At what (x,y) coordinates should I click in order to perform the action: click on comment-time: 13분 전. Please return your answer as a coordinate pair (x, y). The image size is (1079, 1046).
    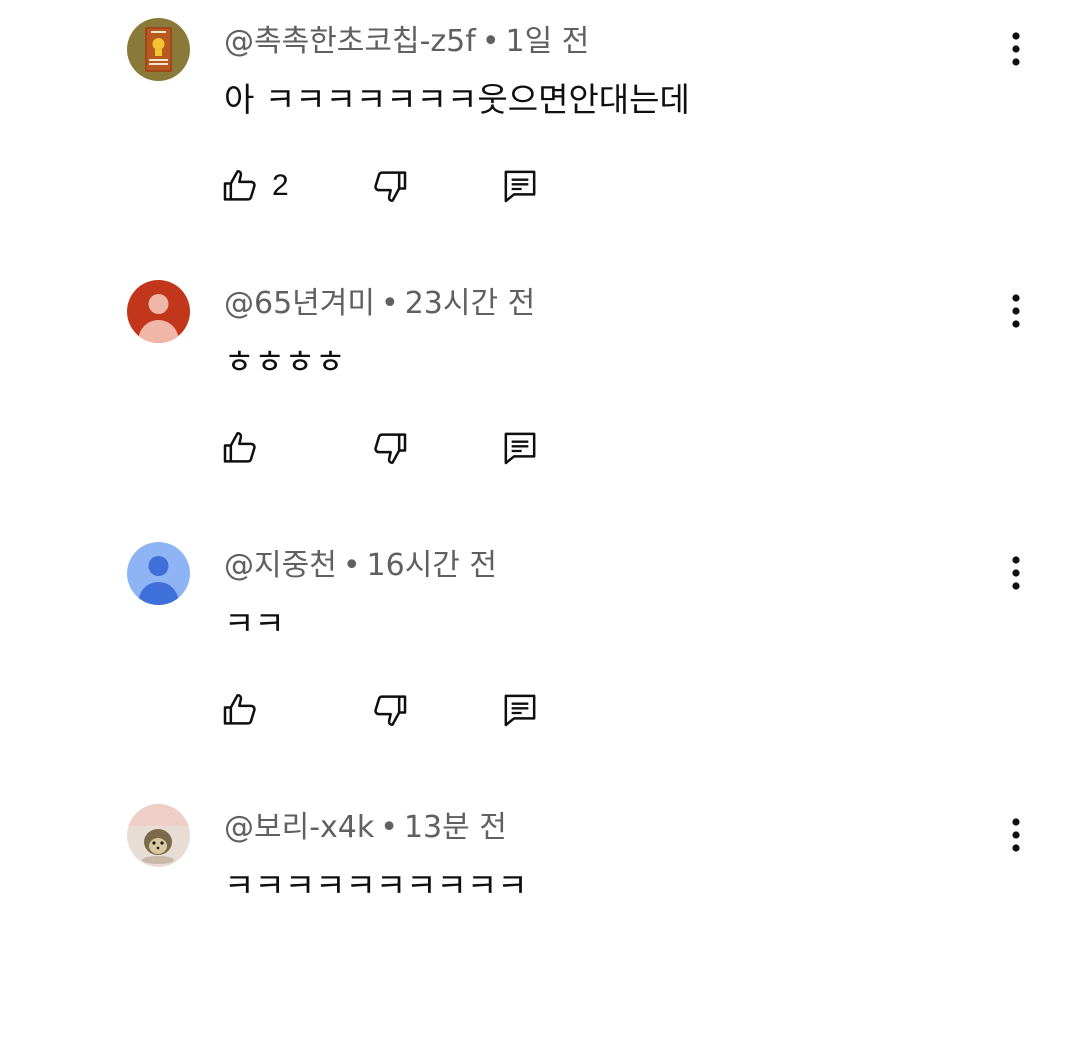
    Looking at the image, I should click on (455, 827).